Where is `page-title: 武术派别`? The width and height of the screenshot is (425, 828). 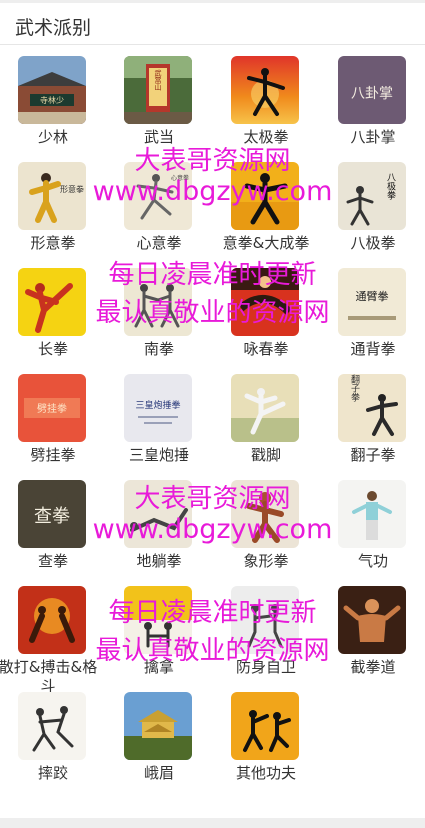
page-title: 武术派别 is located at coordinates (53, 28).